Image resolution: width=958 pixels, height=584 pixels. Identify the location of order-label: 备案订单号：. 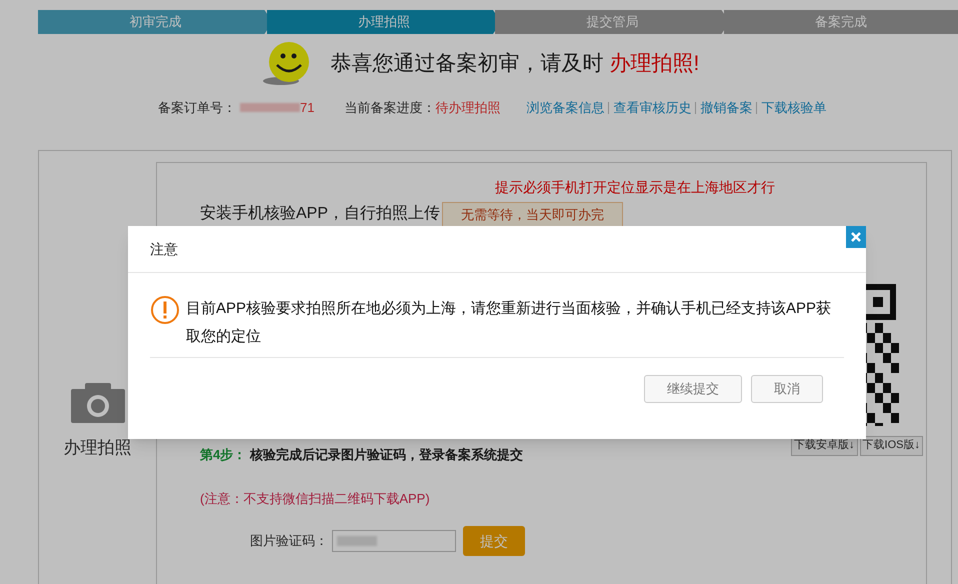
(197, 108).